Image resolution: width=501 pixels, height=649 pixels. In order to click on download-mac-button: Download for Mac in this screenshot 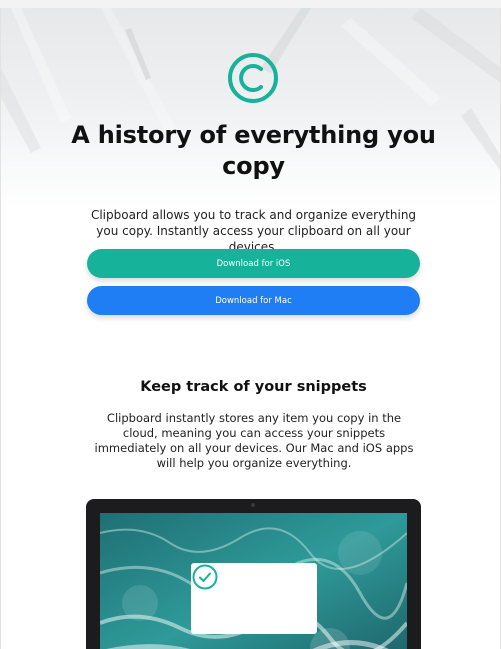, I will do `click(253, 300)`.